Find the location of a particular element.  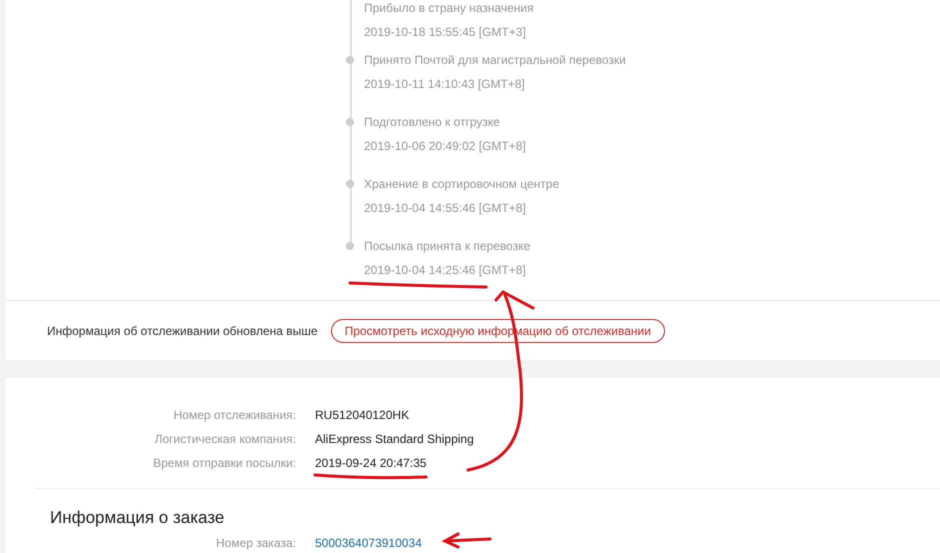

field-value: AliExpress Standard Shipping is located at coordinates (394, 439).